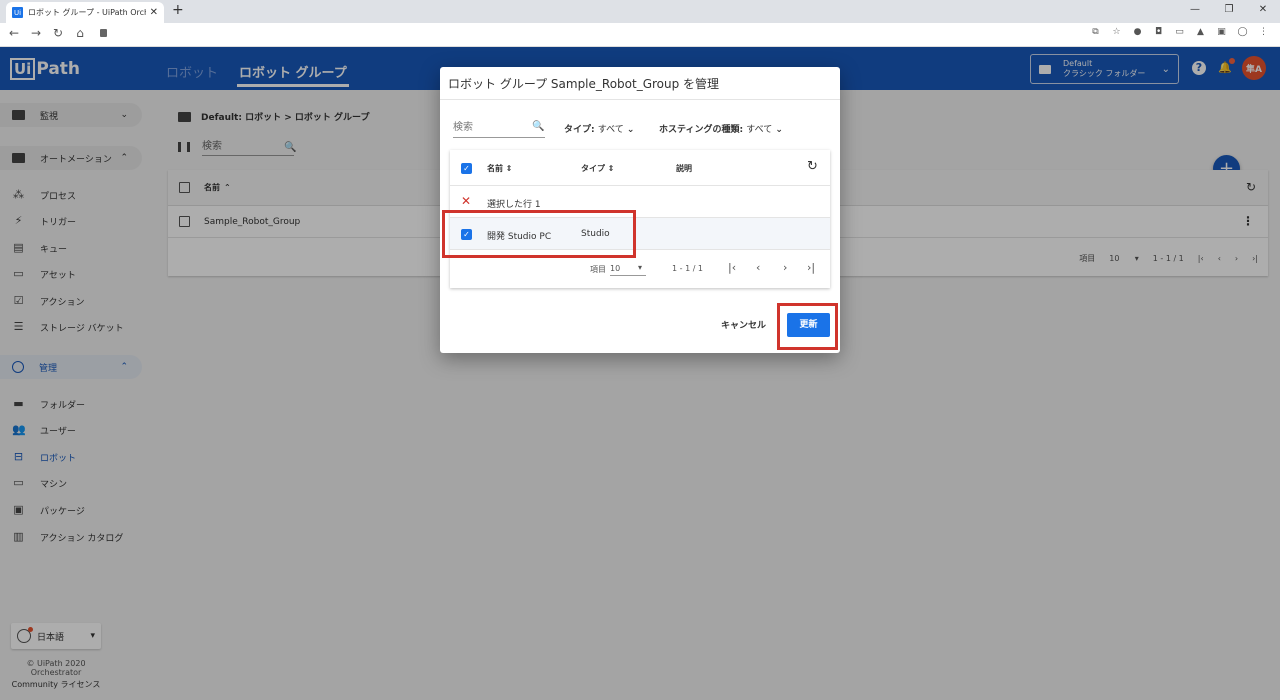 Image resolution: width=1280 pixels, height=700 pixels. Describe the element at coordinates (701, 130) in the screenshot. I see `filter-hosting-label: ホスティングの種類:` at that location.